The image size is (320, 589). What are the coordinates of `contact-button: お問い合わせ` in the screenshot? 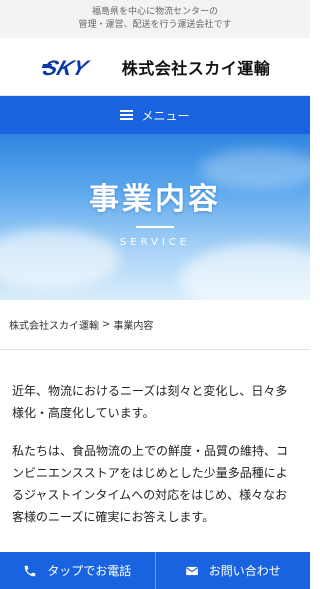 It's located at (232, 570).